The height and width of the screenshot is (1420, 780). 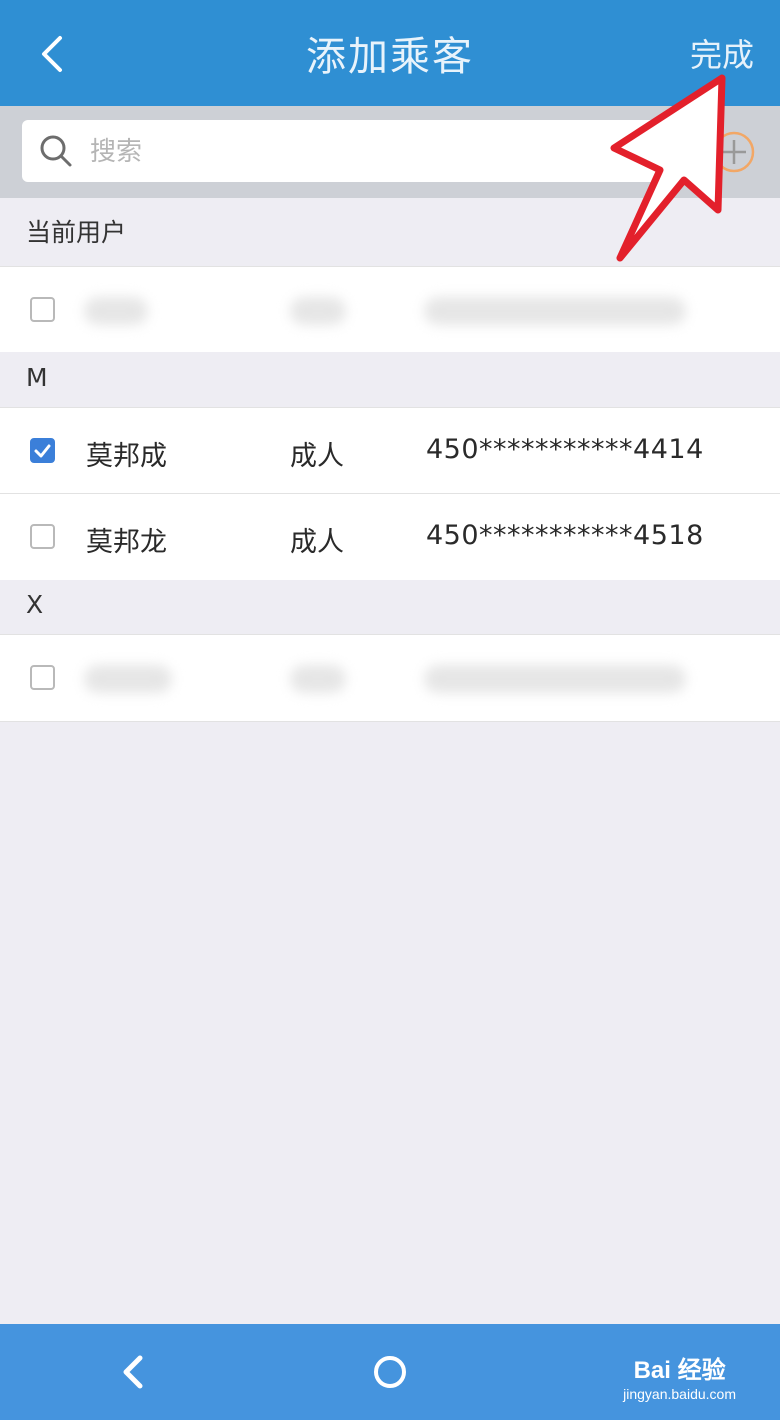 I want to click on passenger-row-blurred, so click(x=390, y=678).